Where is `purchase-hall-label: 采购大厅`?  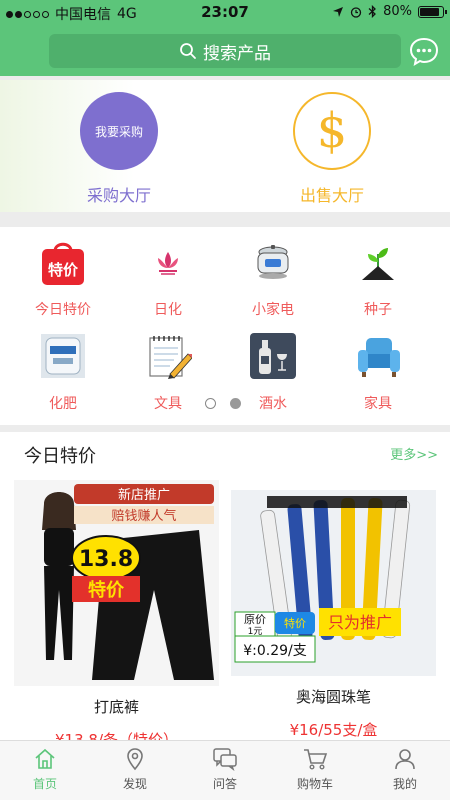 purchase-hall-label: 采购大厅 is located at coordinates (119, 194).